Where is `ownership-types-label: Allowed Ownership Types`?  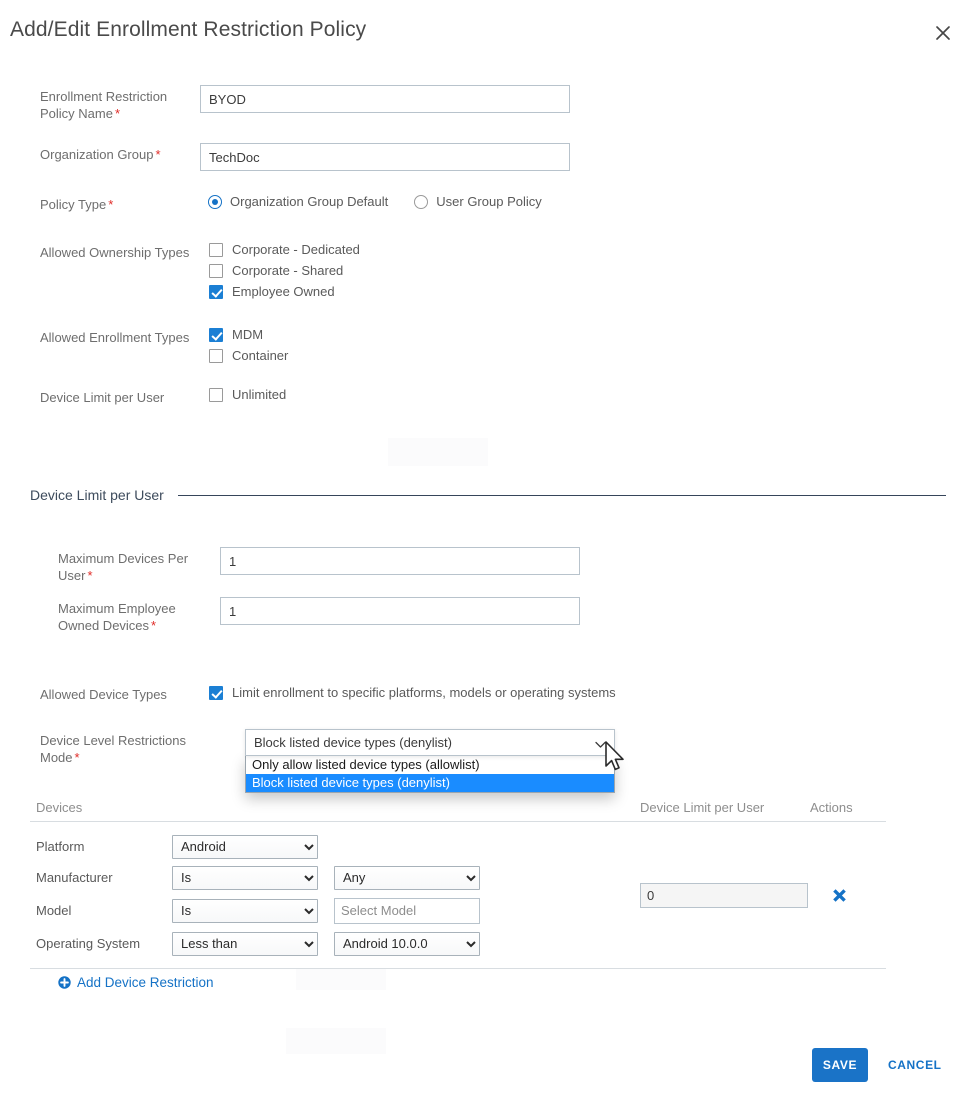
ownership-types-label: Allowed Ownership Types is located at coordinates (115, 252).